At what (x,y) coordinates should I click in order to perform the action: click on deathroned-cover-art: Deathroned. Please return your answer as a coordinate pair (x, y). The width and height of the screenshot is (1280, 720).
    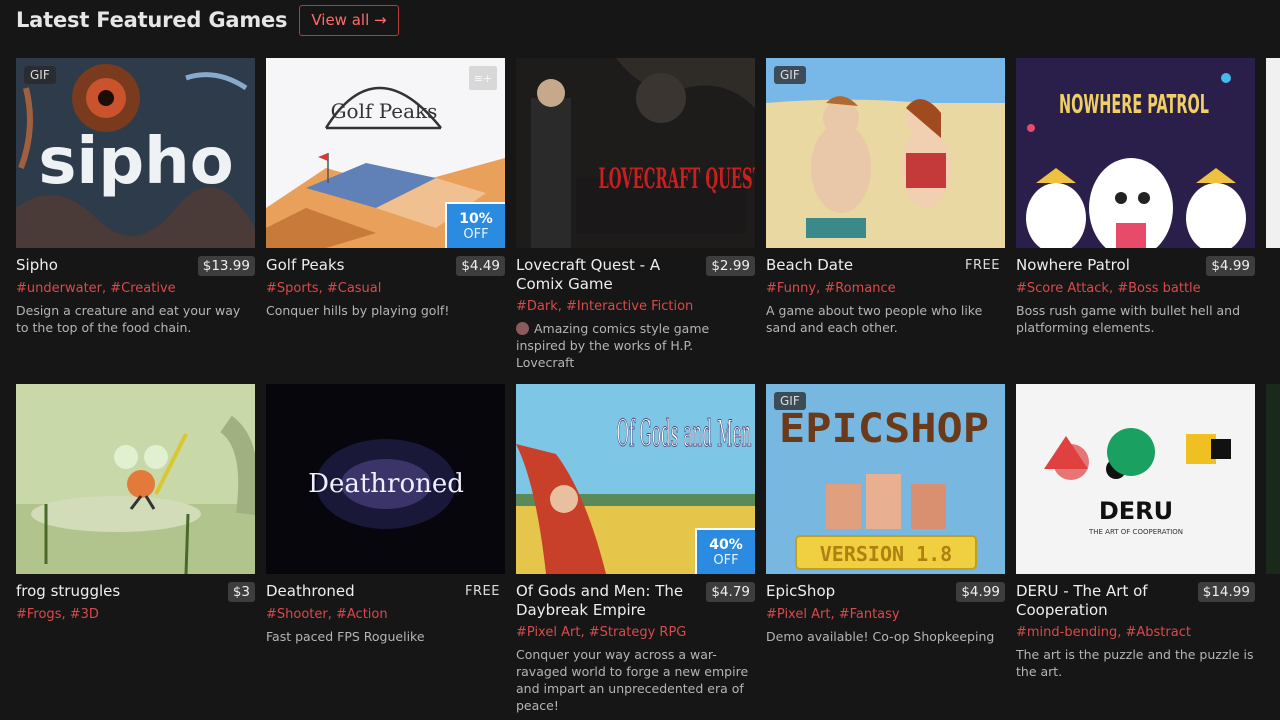
    Looking at the image, I should click on (385, 479).